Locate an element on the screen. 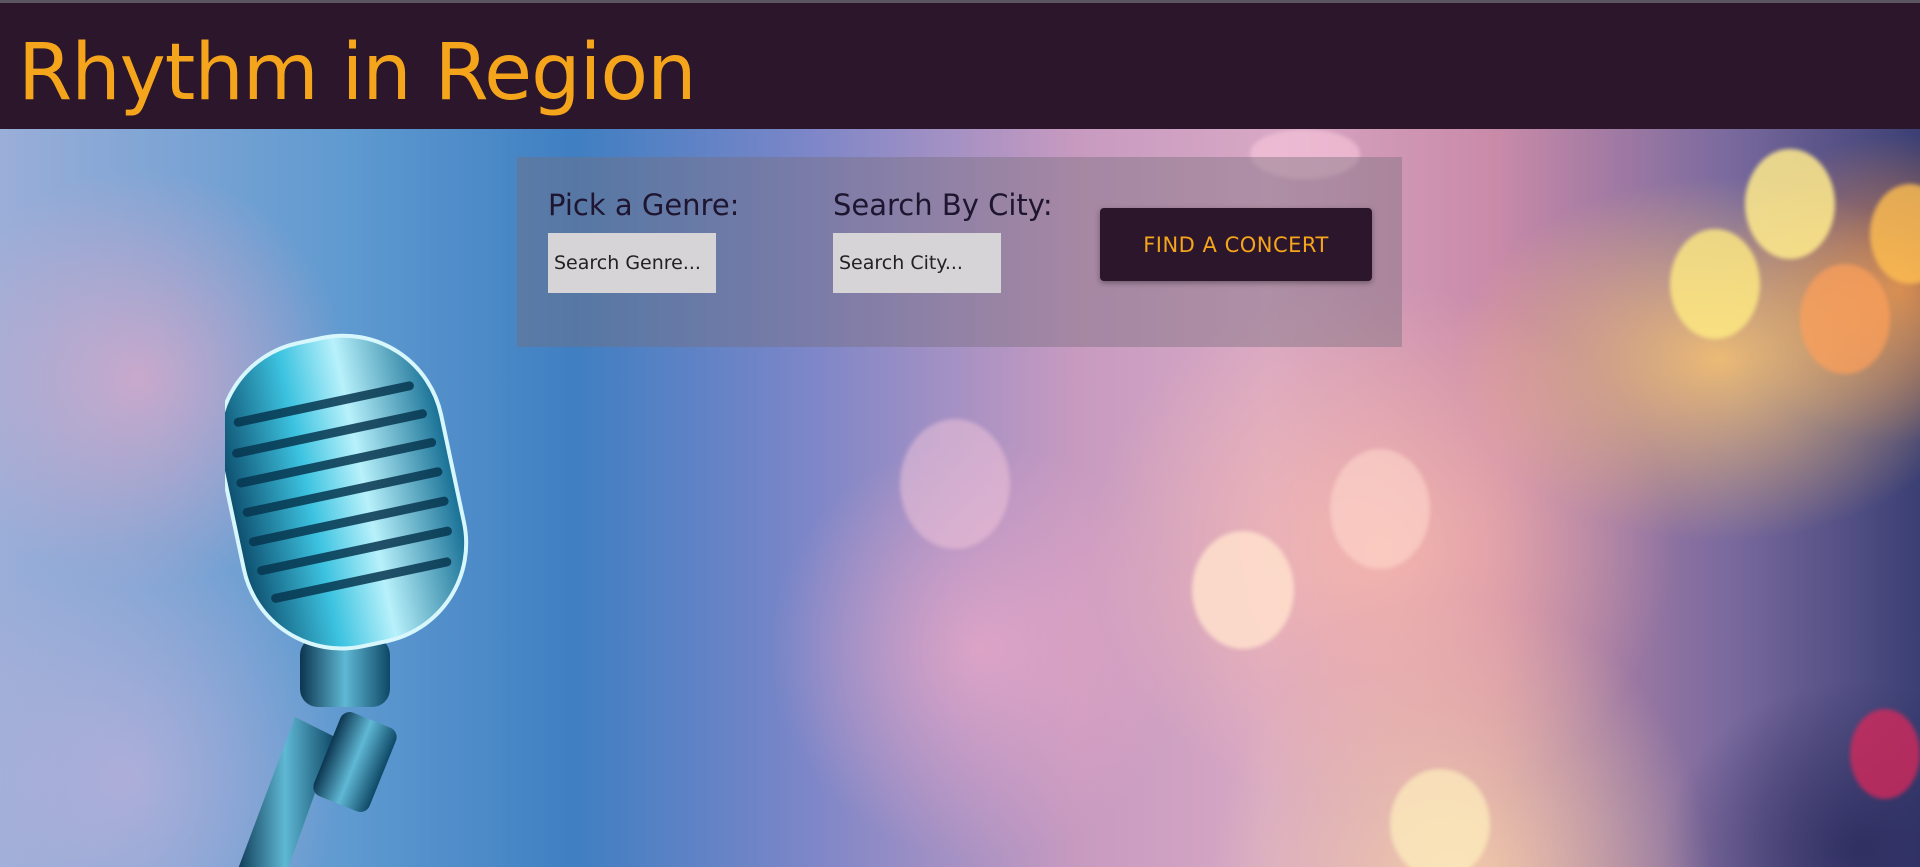 The width and height of the screenshot is (1920, 867). genre-label: Pick a Genre: is located at coordinates (644, 205).